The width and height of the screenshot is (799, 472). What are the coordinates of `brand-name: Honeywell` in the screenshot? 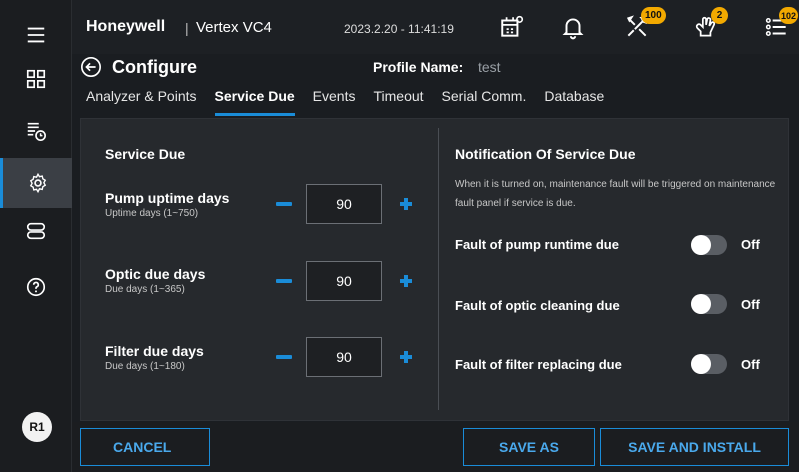 It's located at (126, 26).